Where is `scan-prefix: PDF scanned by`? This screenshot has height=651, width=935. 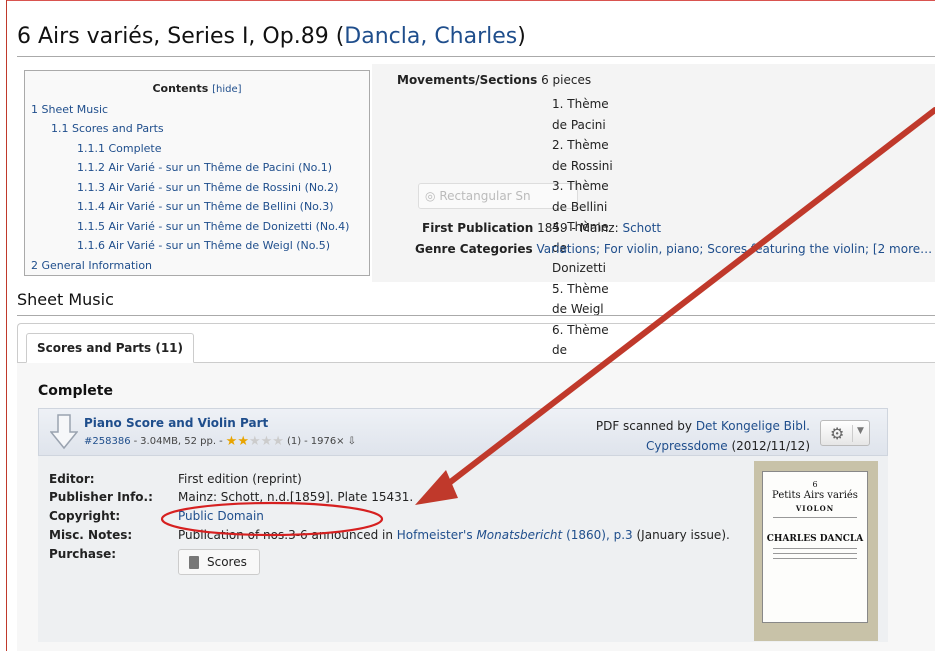
scan-prefix: PDF scanned by is located at coordinates (643, 426).